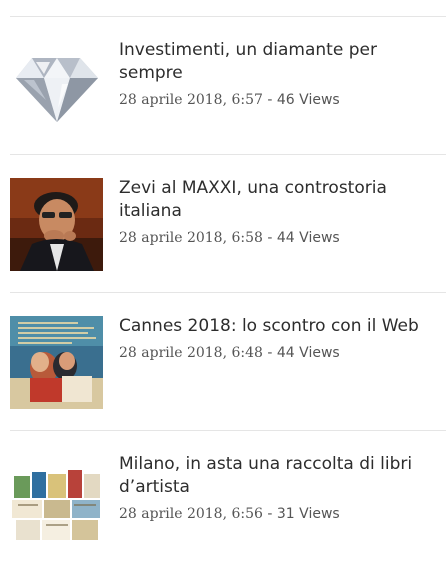 This screenshot has width=446, height=568. I want to click on article-thumbnail-books, so click(56, 500).